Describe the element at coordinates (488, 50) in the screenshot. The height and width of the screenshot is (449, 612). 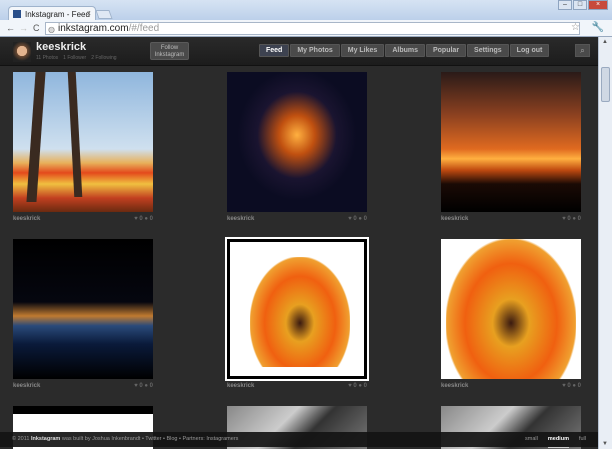
I see `nav-settings: Settings` at that location.